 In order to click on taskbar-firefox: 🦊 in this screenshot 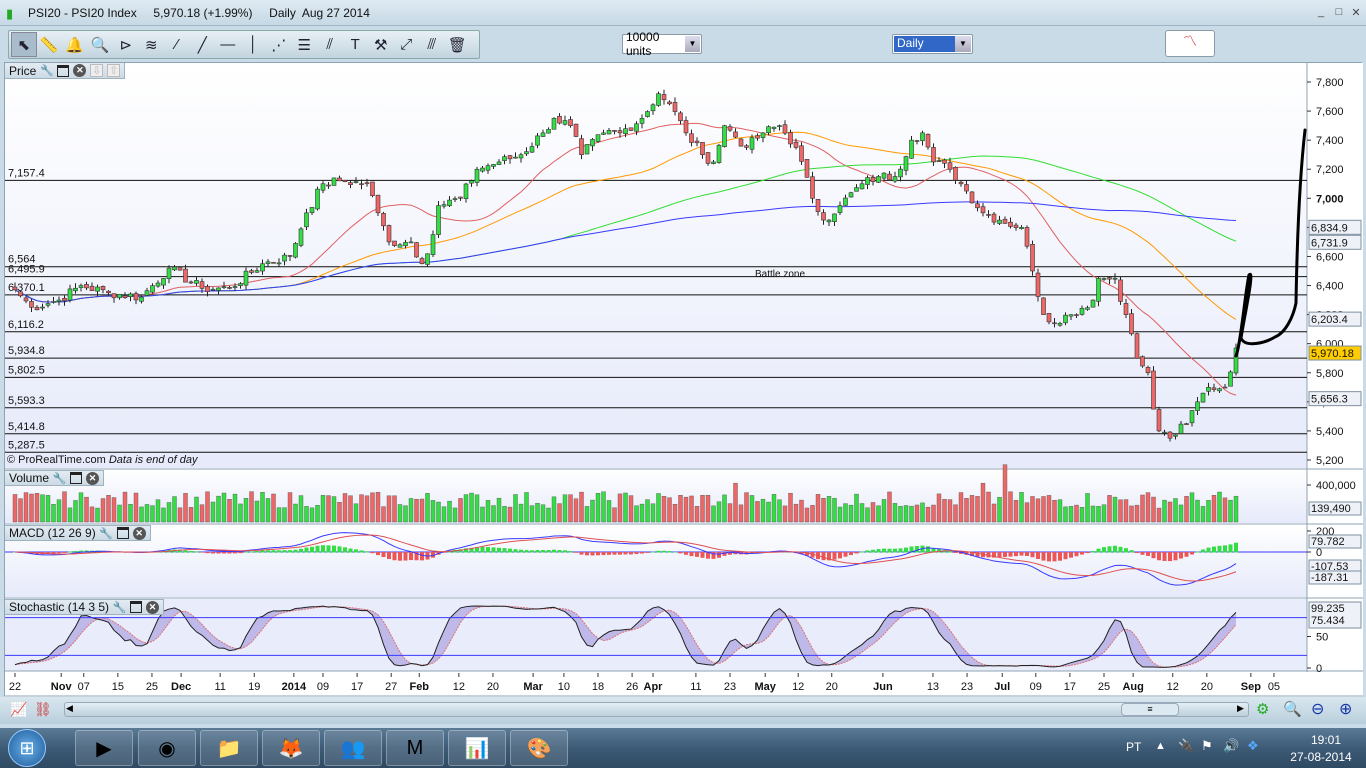, I will do `click(291, 748)`.